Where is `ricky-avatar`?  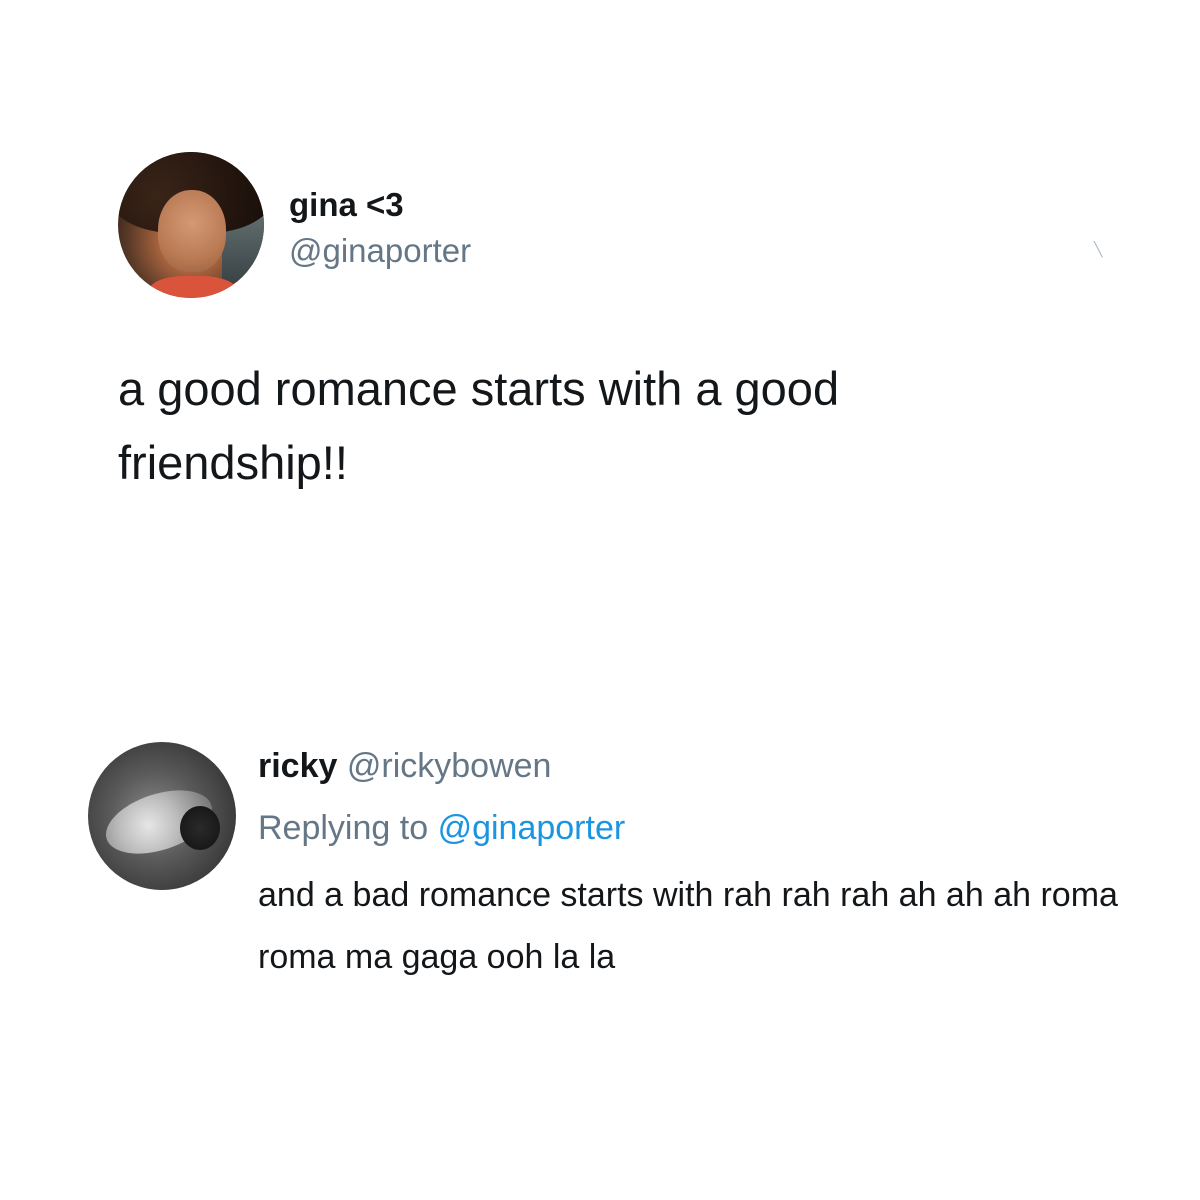
ricky-avatar is located at coordinates (162, 816).